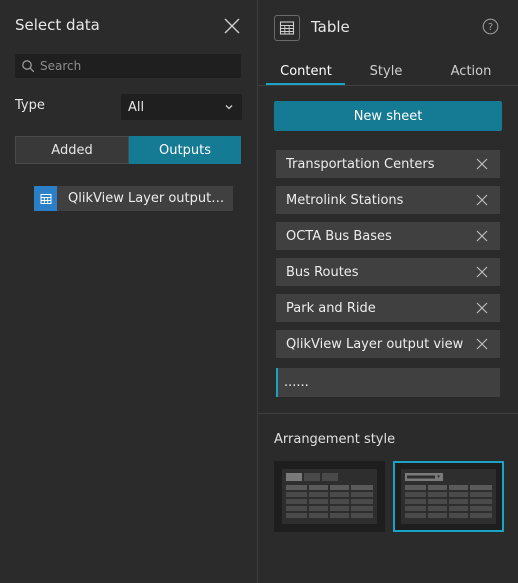  Describe the element at coordinates (375, 344) in the screenshot. I see `sheet-label: QlikView Layer output view` at that location.